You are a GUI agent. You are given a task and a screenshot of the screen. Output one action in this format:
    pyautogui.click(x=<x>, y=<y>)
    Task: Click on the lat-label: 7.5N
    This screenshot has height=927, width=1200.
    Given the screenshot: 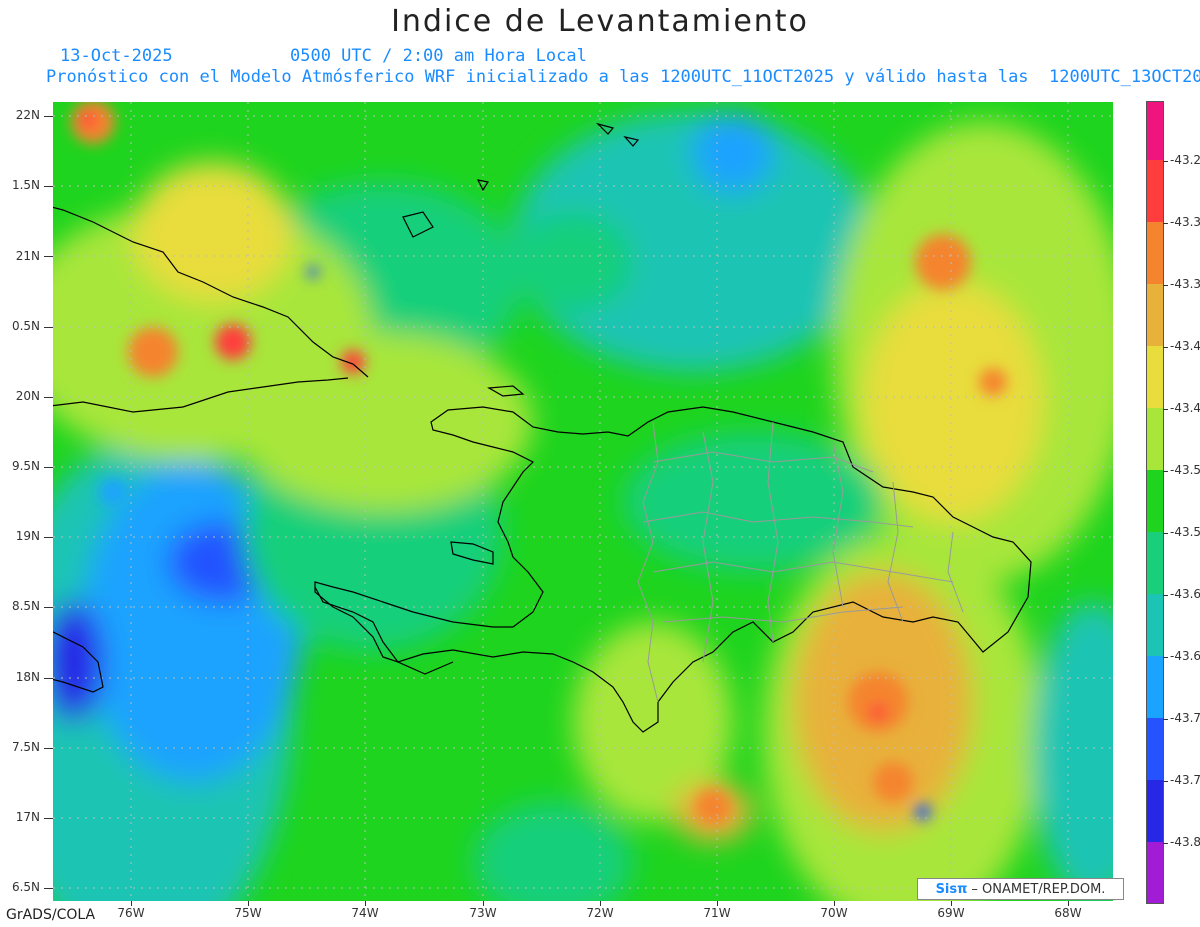 What is the action you would take?
    pyautogui.click(x=25, y=747)
    